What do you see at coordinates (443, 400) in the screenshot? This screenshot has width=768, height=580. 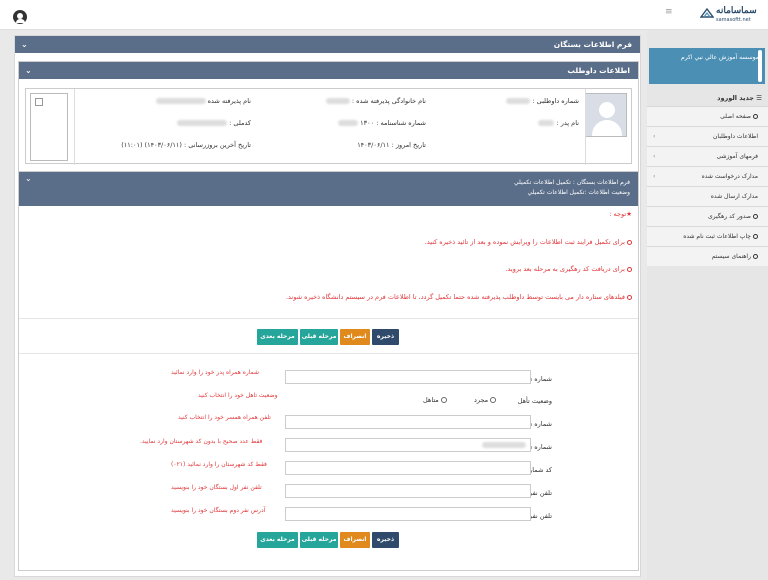 I see `radio-icon` at bounding box center [443, 400].